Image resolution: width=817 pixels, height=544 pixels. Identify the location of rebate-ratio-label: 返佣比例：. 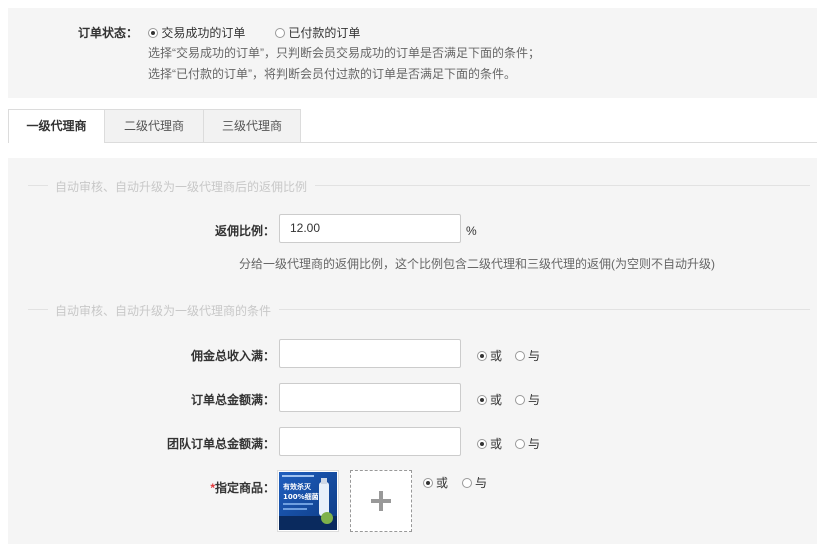
(244, 231).